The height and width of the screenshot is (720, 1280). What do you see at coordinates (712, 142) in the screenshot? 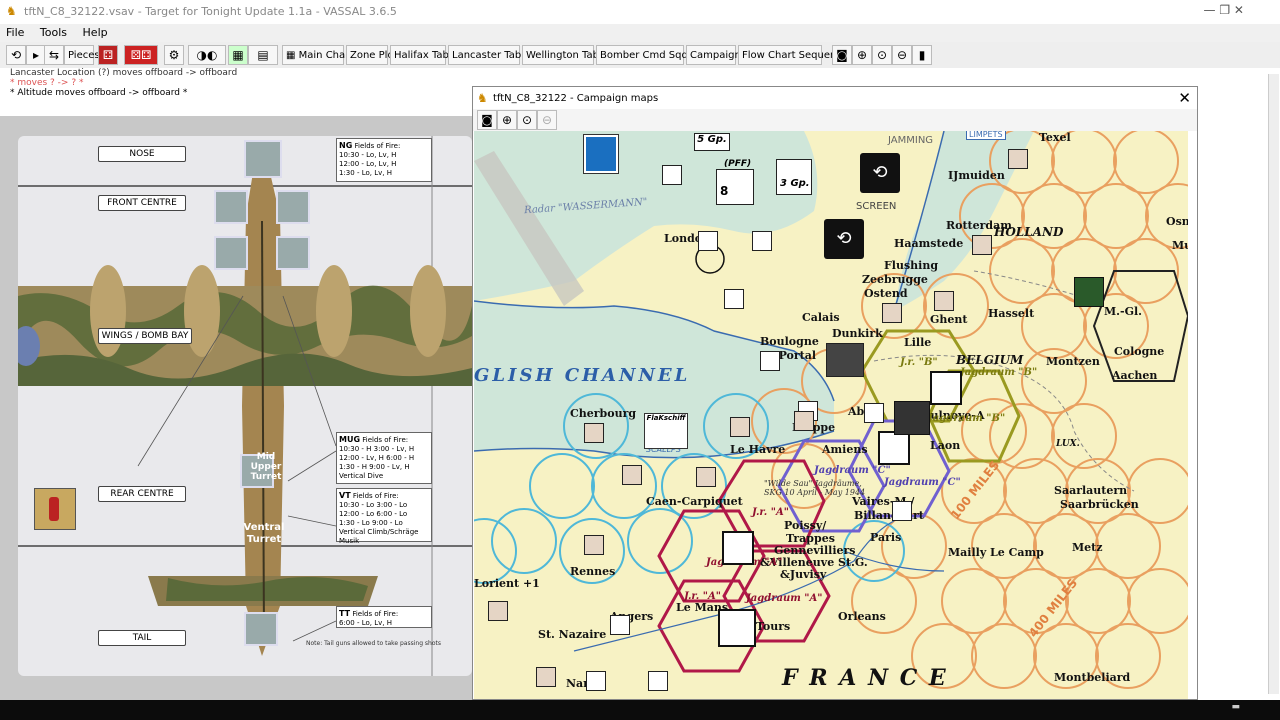
I see `group-5-counter: 5 Gp.` at bounding box center [712, 142].